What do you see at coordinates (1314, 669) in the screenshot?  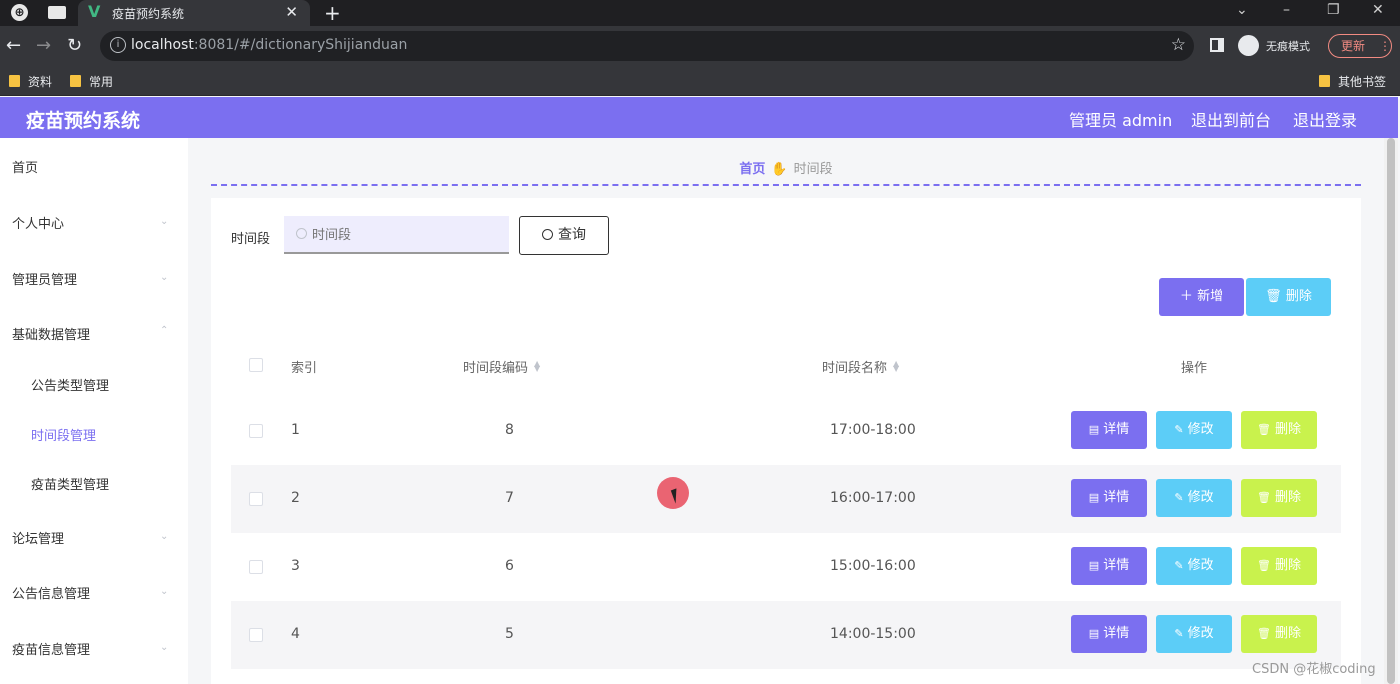 I see `watermark: CSDN @花椒coding` at bounding box center [1314, 669].